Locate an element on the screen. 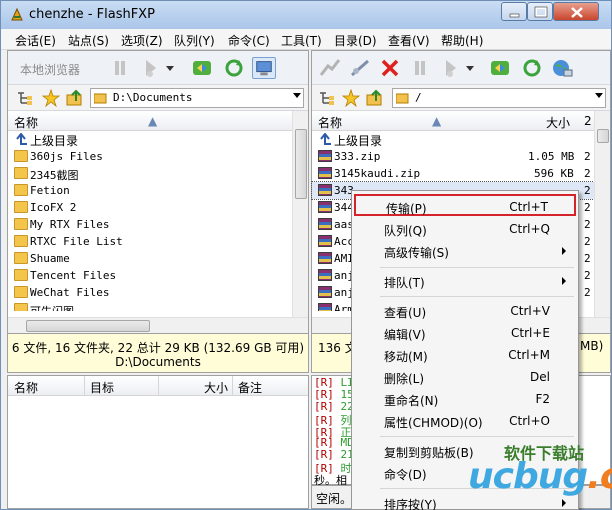 This screenshot has height=510, width=612. local-col-name: 名称 is located at coordinates (26, 122).